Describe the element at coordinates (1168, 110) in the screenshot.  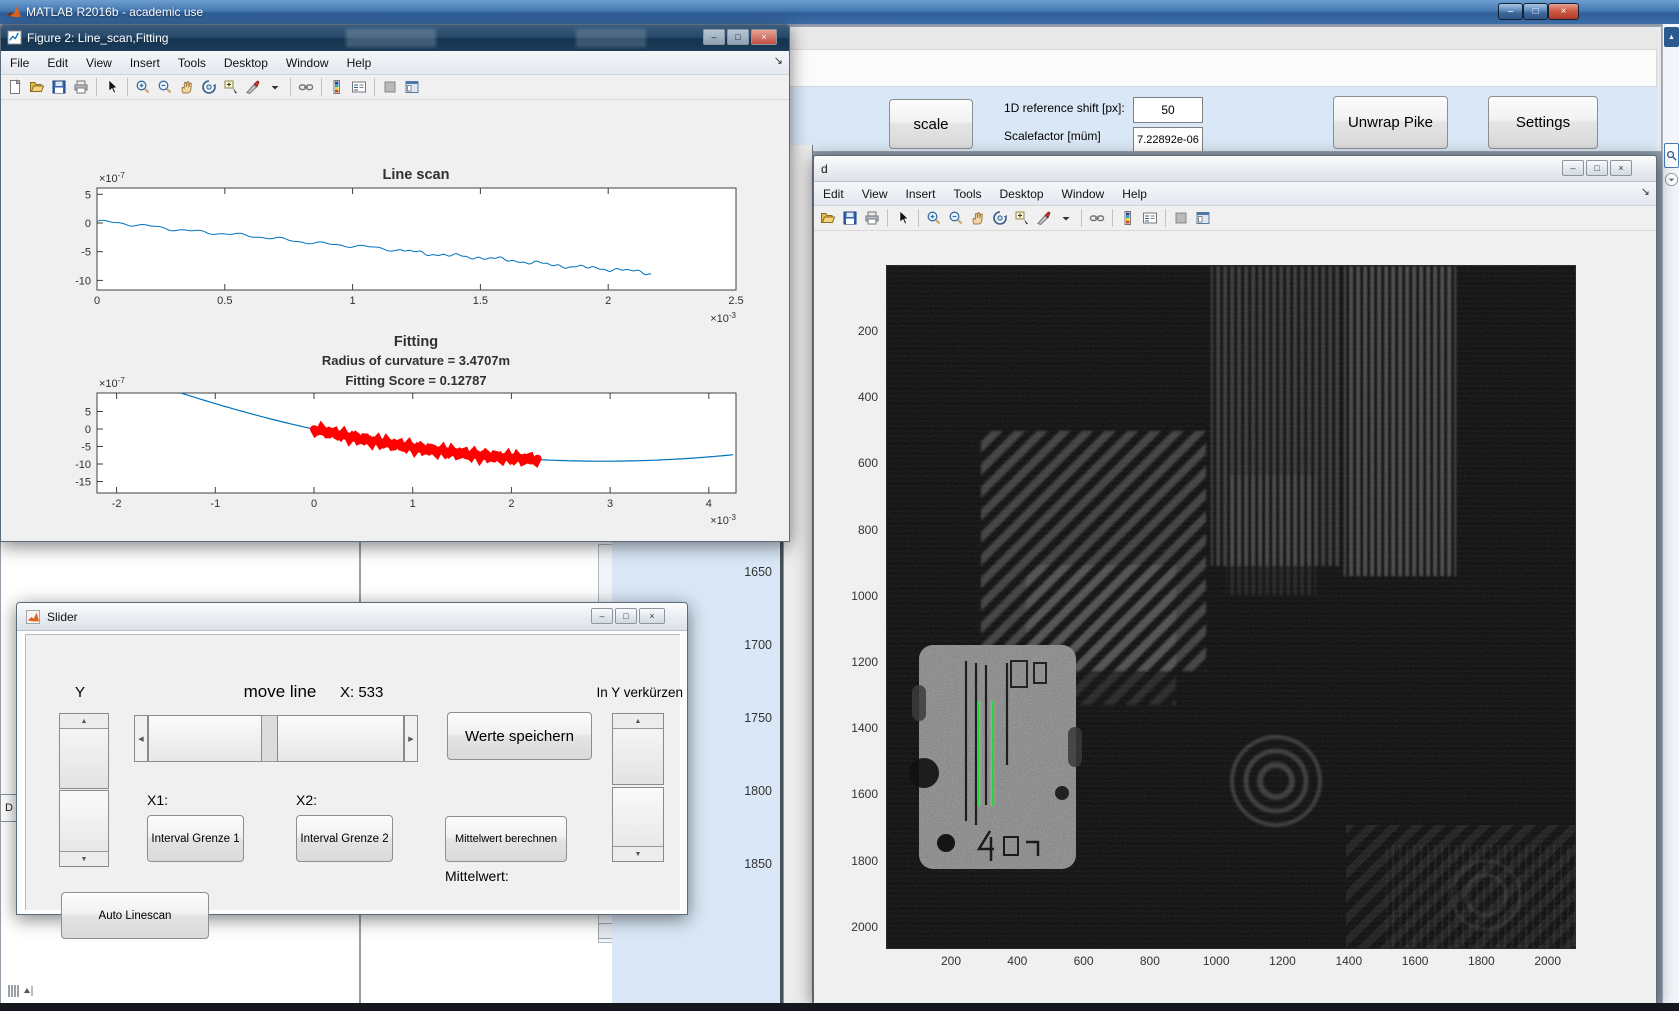
I see `ref-shift-input: 50` at that location.